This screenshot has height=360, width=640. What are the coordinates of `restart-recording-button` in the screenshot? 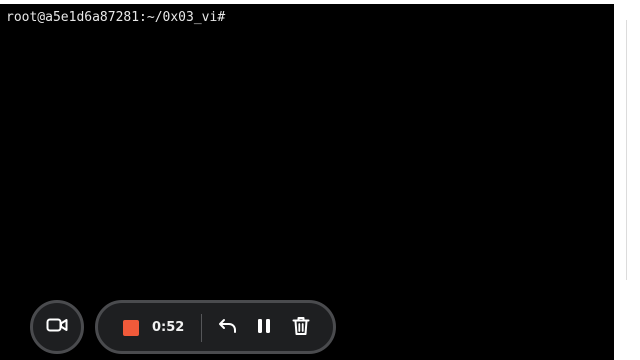 It's located at (228, 328).